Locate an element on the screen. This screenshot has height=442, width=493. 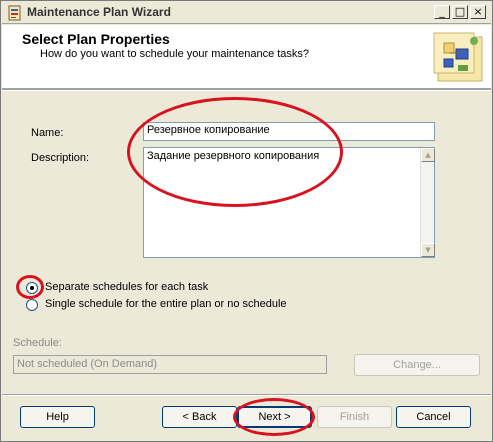
close-icon: × is located at coordinates (478, 11).